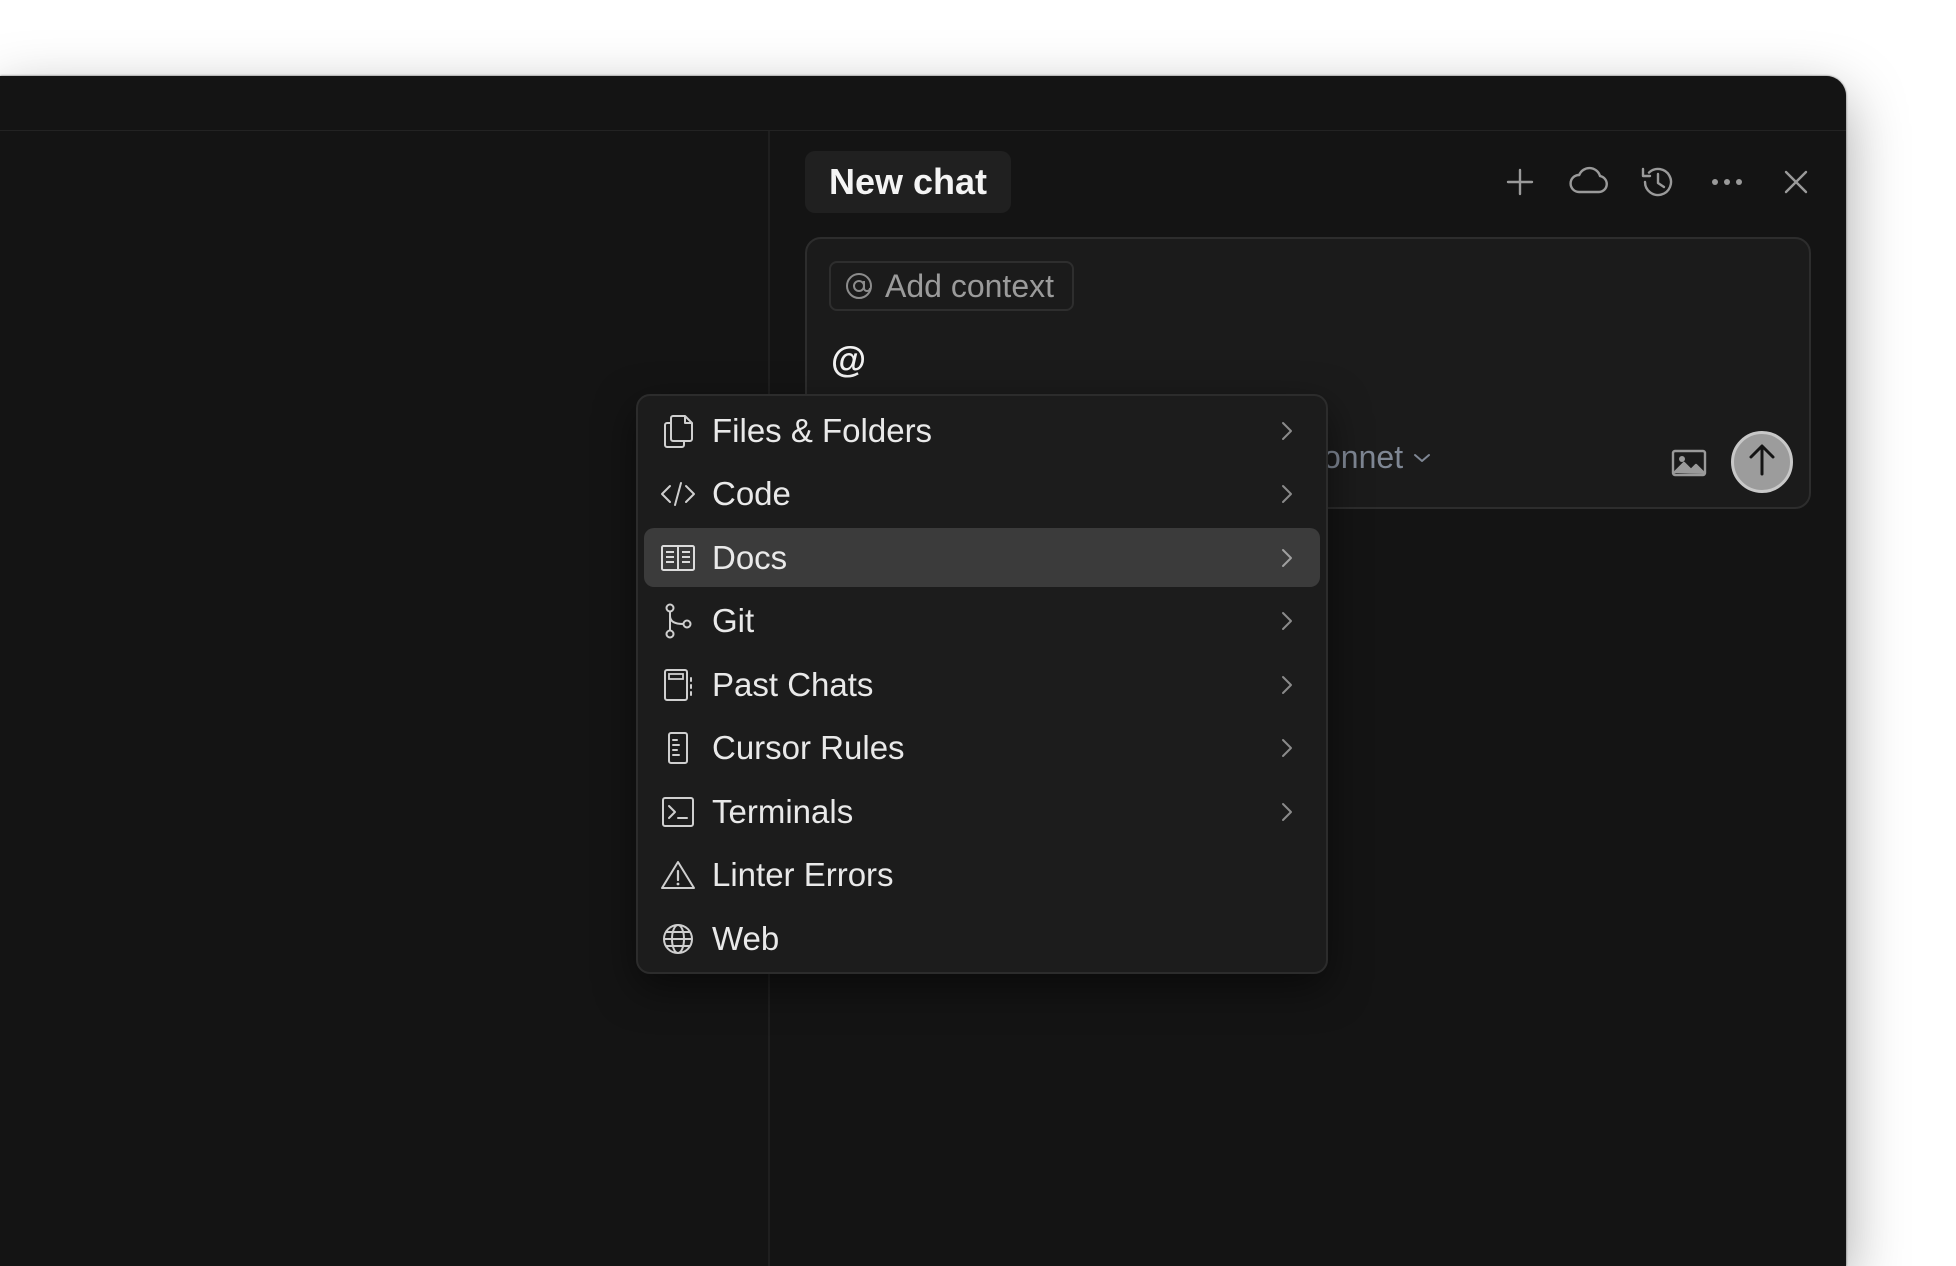 The image size is (1956, 1266). Describe the element at coordinates (678, 494) in the screenshot. I see `code-icon` at that location.